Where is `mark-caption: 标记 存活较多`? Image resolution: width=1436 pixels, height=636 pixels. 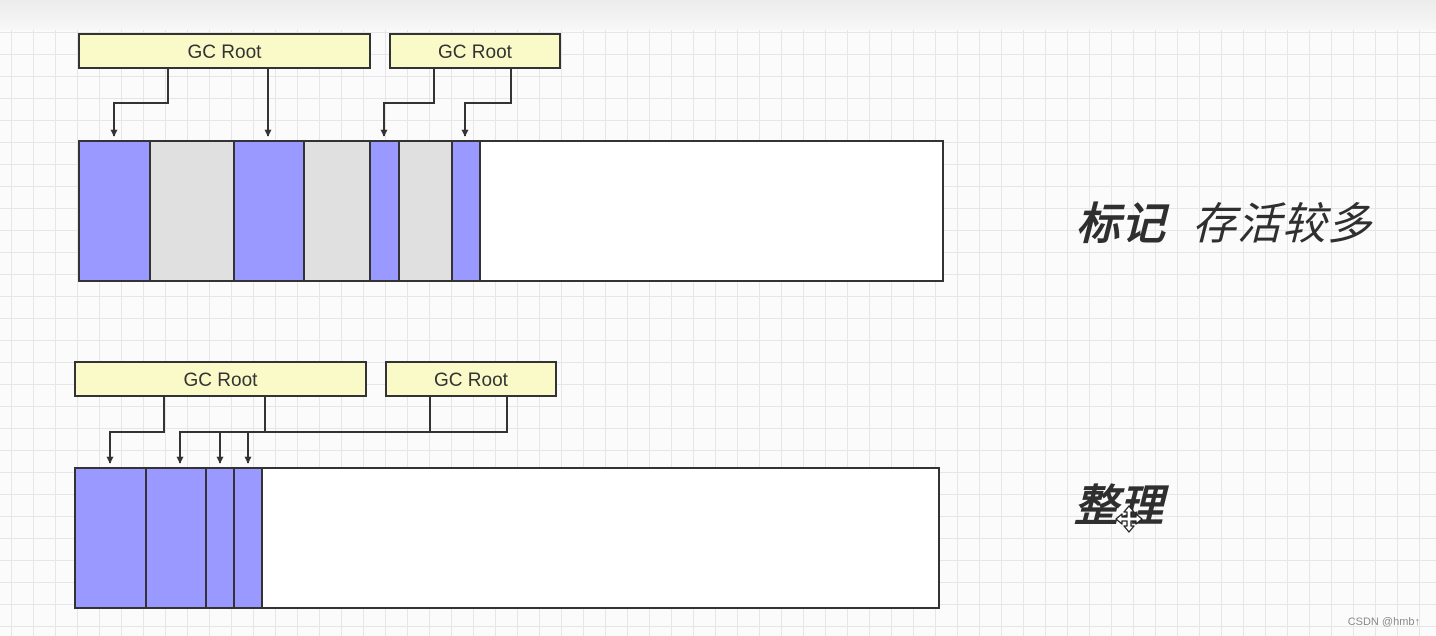 mark-caption: 标记 存活较多 is located at coordinates (1224, 220).